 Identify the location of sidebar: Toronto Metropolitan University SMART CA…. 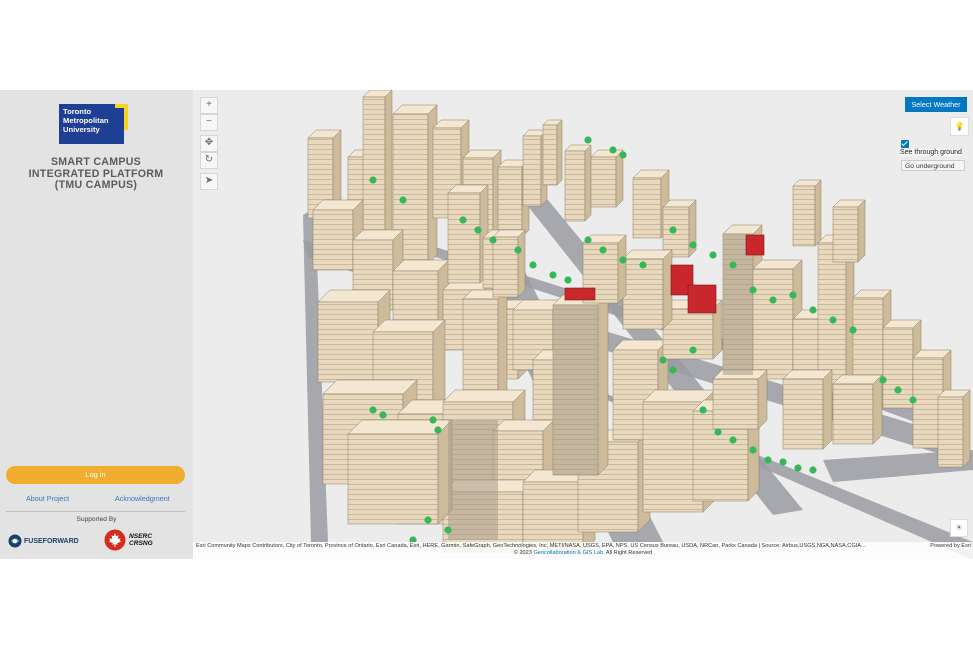
(96, 324).